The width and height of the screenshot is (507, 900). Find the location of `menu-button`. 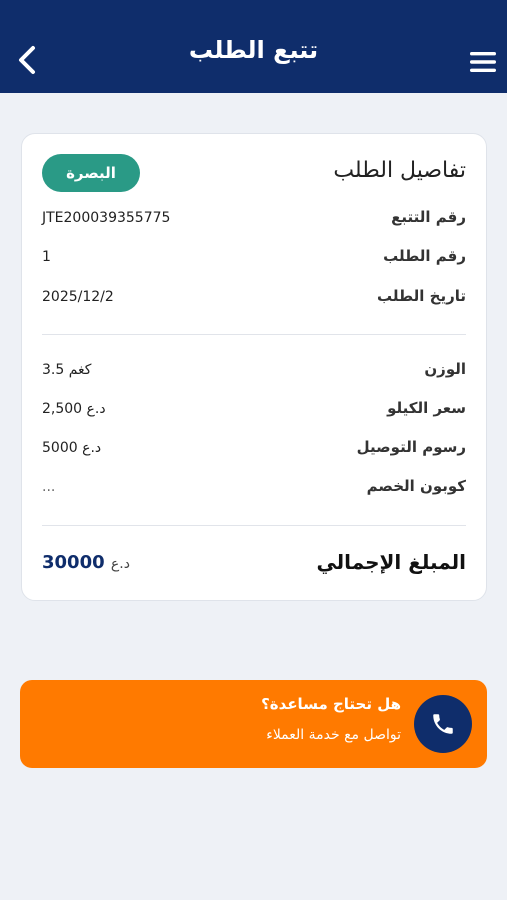

menu-button is located at coordinates (483, 62).